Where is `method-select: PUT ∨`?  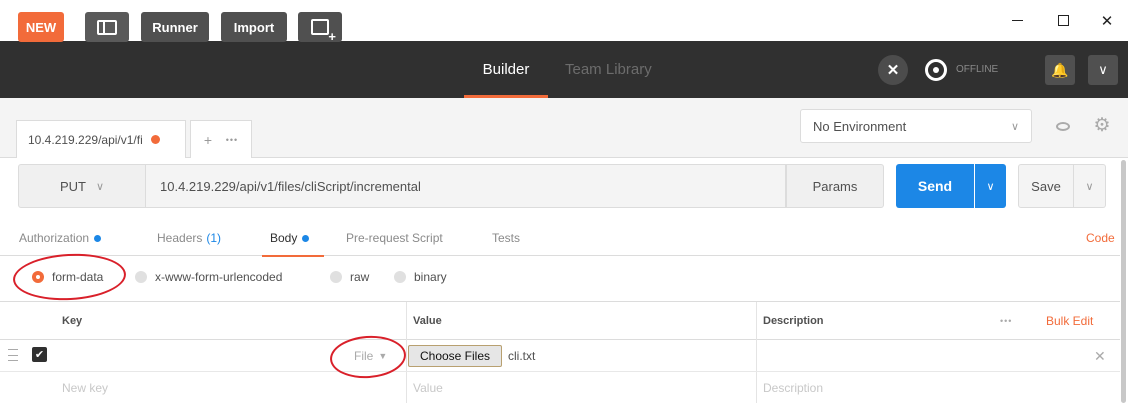
method-select: PUT ∨ is located at coordinates (82, 186).